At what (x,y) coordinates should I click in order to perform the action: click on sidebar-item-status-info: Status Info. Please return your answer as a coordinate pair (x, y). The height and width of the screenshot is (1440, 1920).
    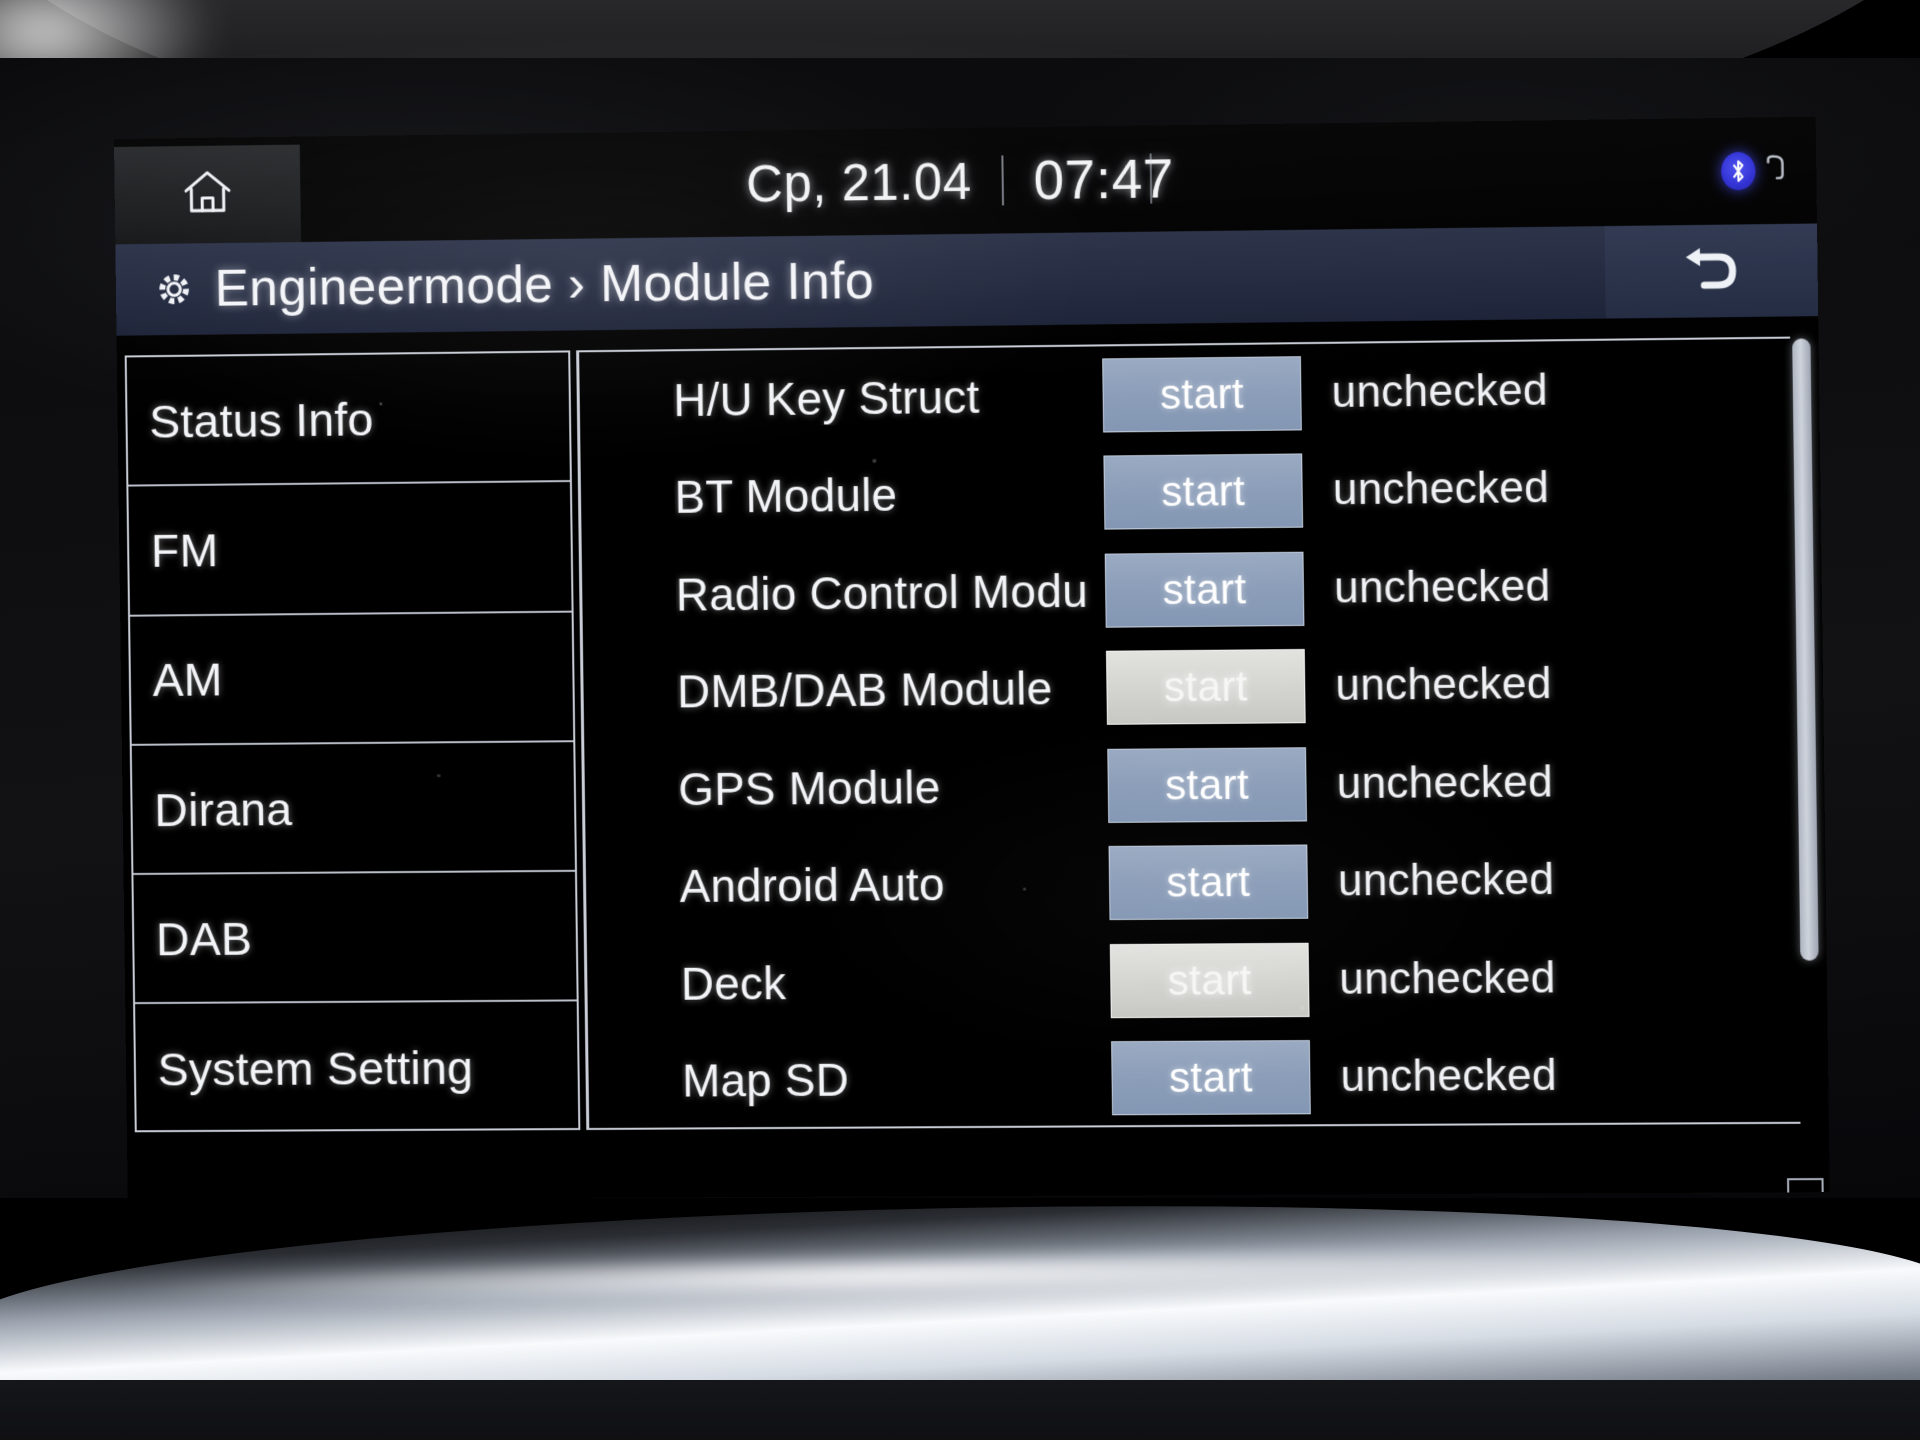
    Looking at the image, I should click on (348, 419).